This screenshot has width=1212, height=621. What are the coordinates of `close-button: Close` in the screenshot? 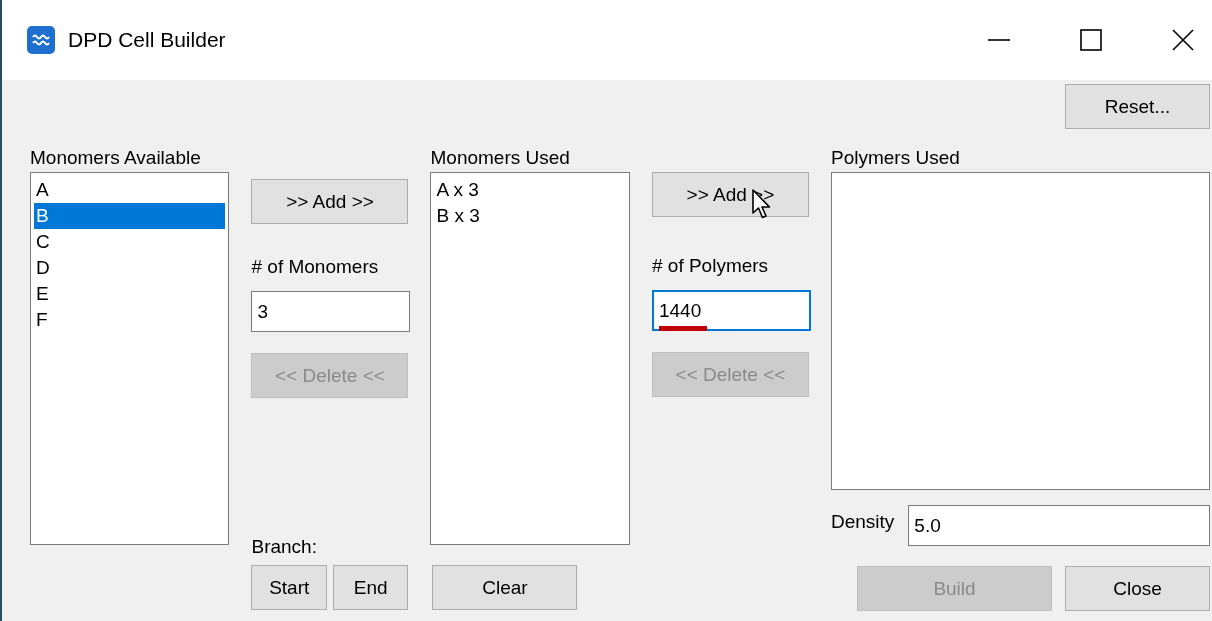 It's located at (1137, 588).